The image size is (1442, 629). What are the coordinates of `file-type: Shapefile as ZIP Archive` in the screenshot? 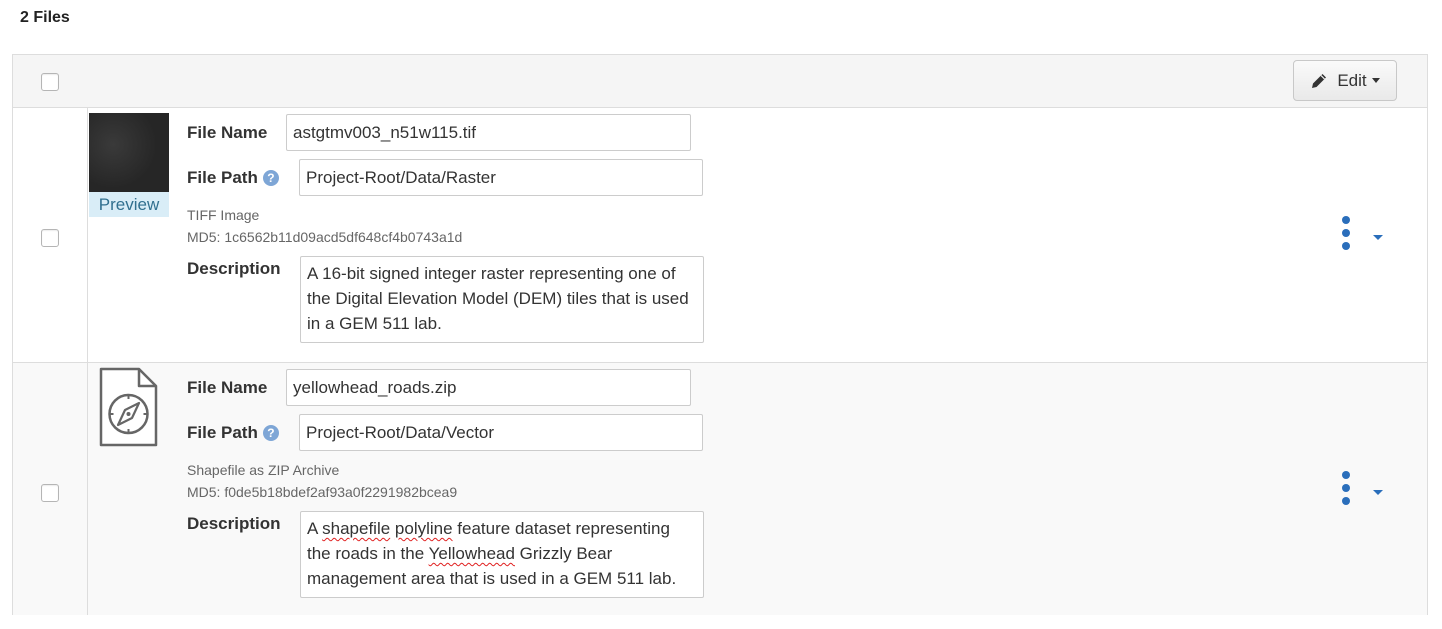 It's located at (263, 470).